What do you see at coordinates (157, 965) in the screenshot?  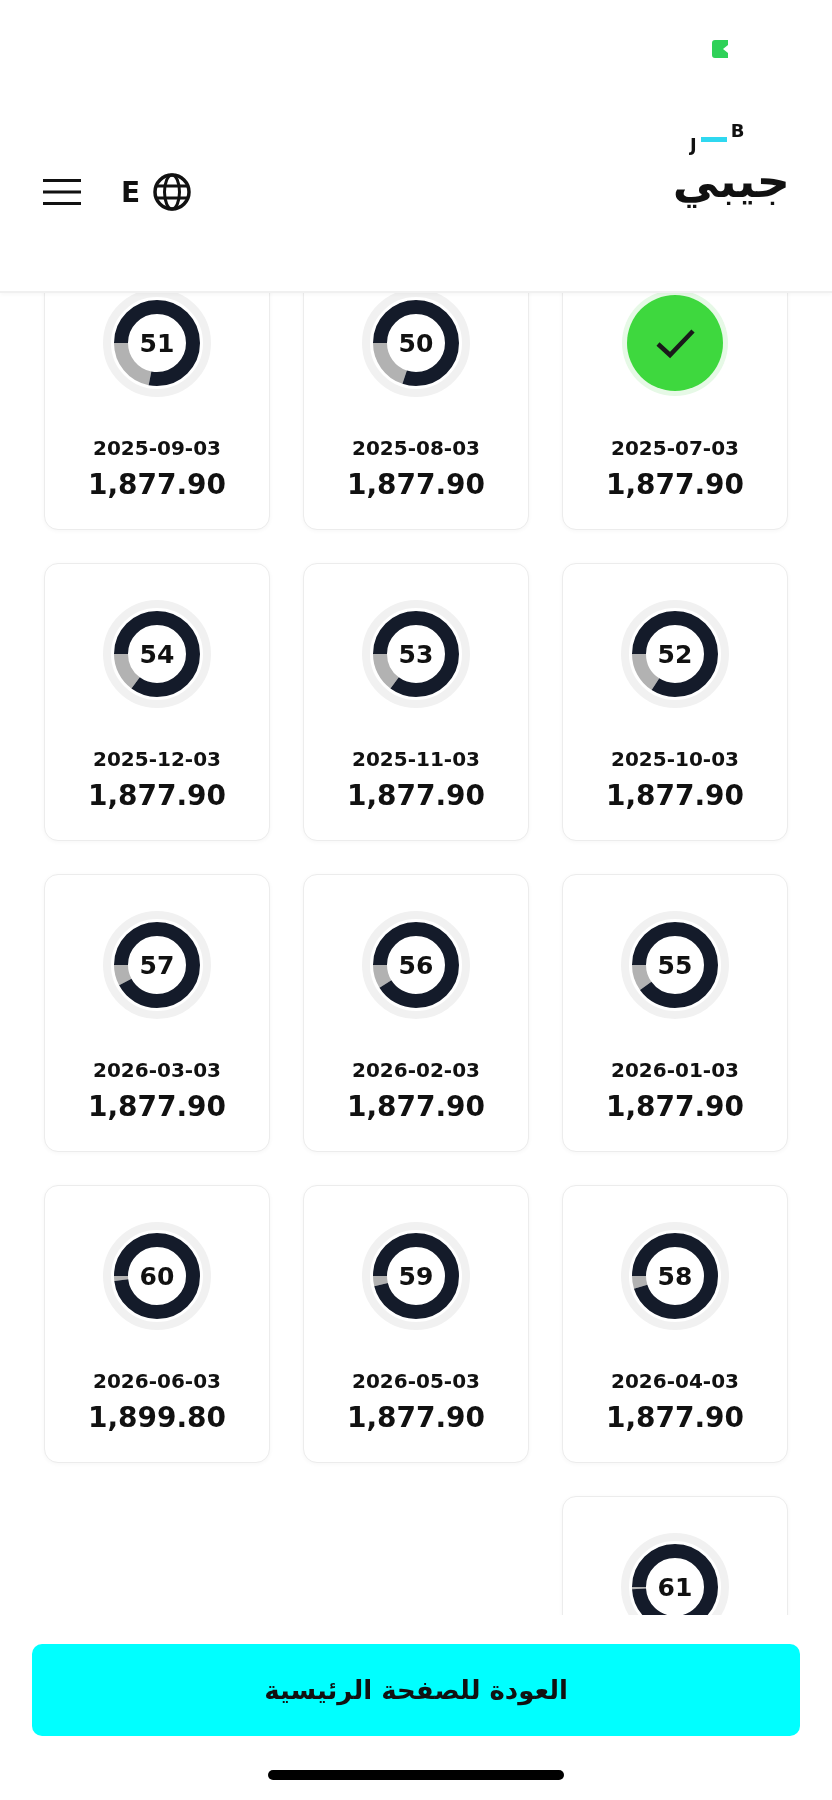 I see `installment-number: 57` at bounding box center [157, 965].